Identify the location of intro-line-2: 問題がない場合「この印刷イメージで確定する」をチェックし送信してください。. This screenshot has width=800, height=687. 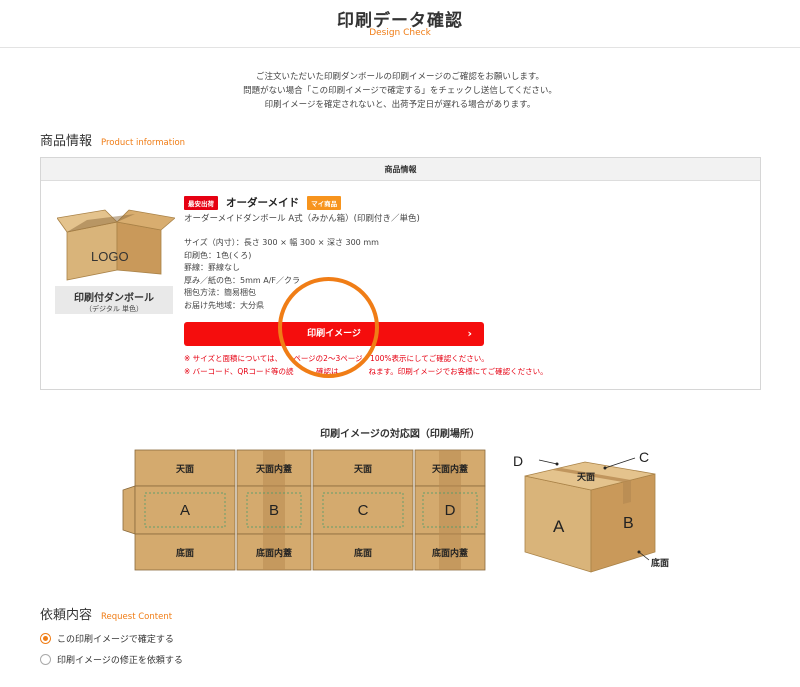
(400, 91).